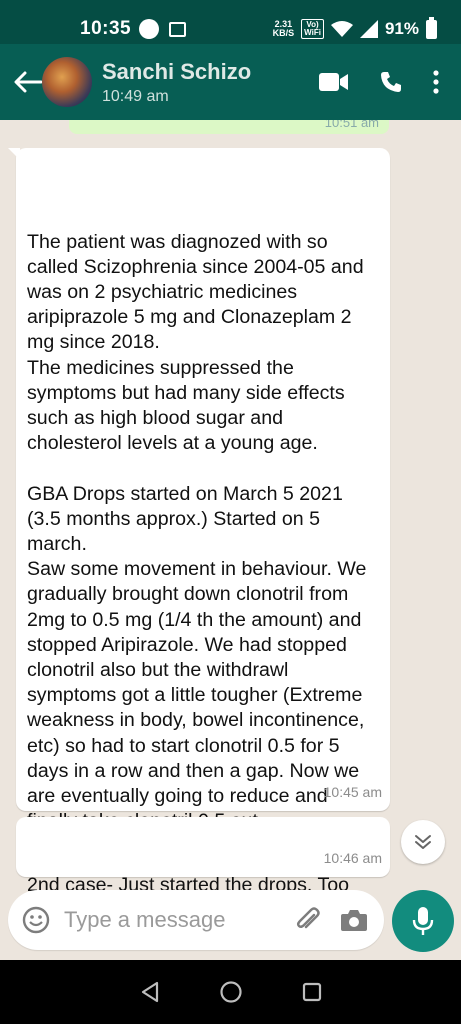  What do you see at coordinates (355, 27) in the screenshot?
I see `status-indicators: 2.31 KB/S Vo) WiFi 91%` at bounding box center [355, 27].